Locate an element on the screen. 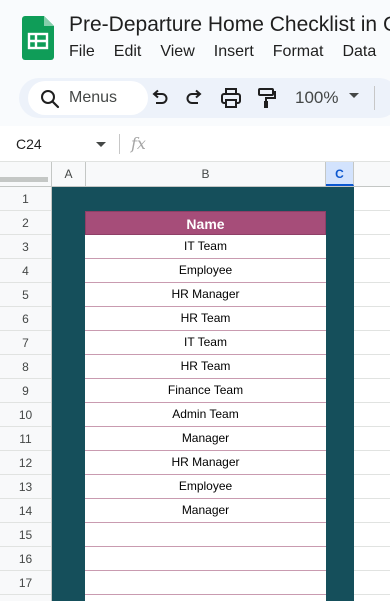 The height and width of the screenshot is (601, 390). frozen-rows-handle is located at coordinates (24, 179).